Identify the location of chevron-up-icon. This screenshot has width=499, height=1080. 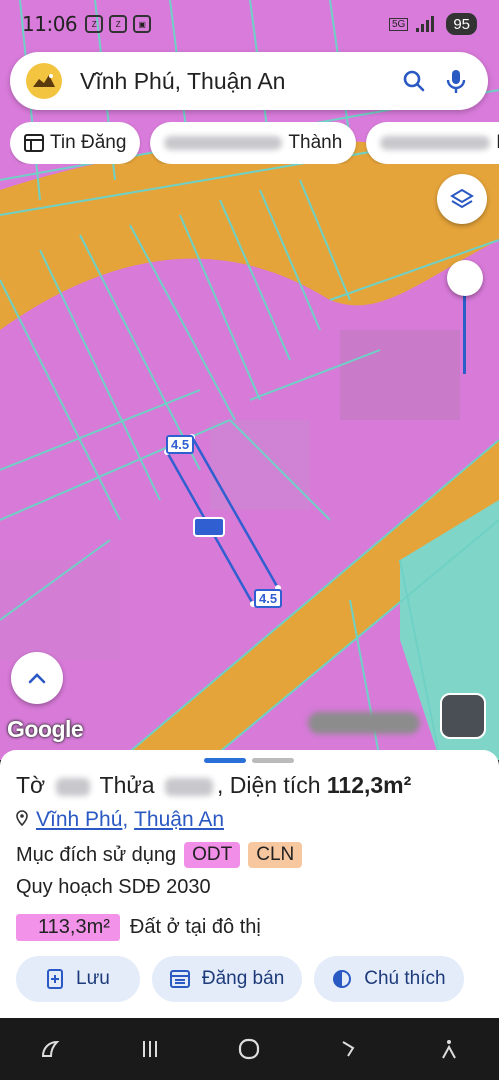
(37, 678).